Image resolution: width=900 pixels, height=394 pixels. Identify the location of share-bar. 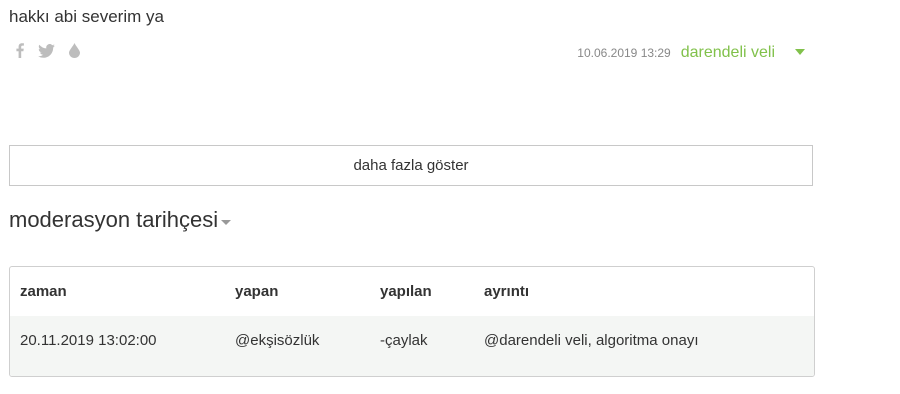
(48, 50).